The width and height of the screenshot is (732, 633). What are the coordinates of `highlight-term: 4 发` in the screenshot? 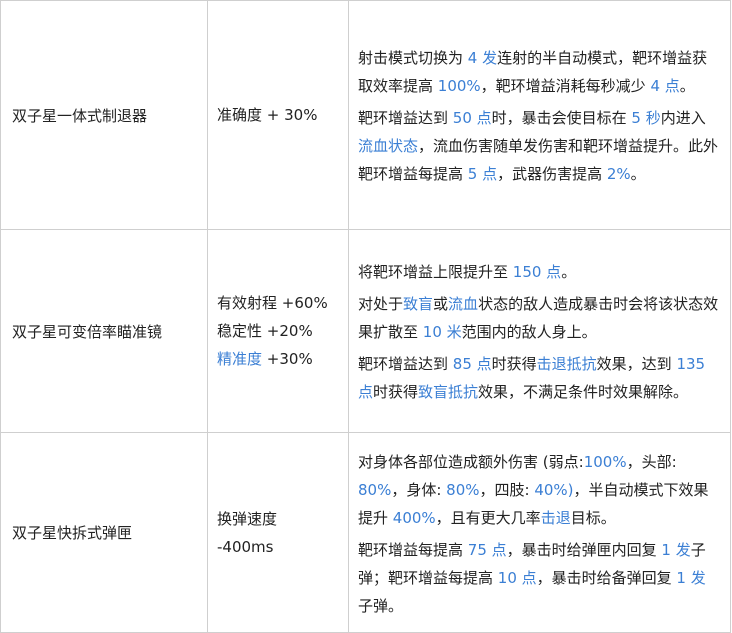 It's located at (482, 58).